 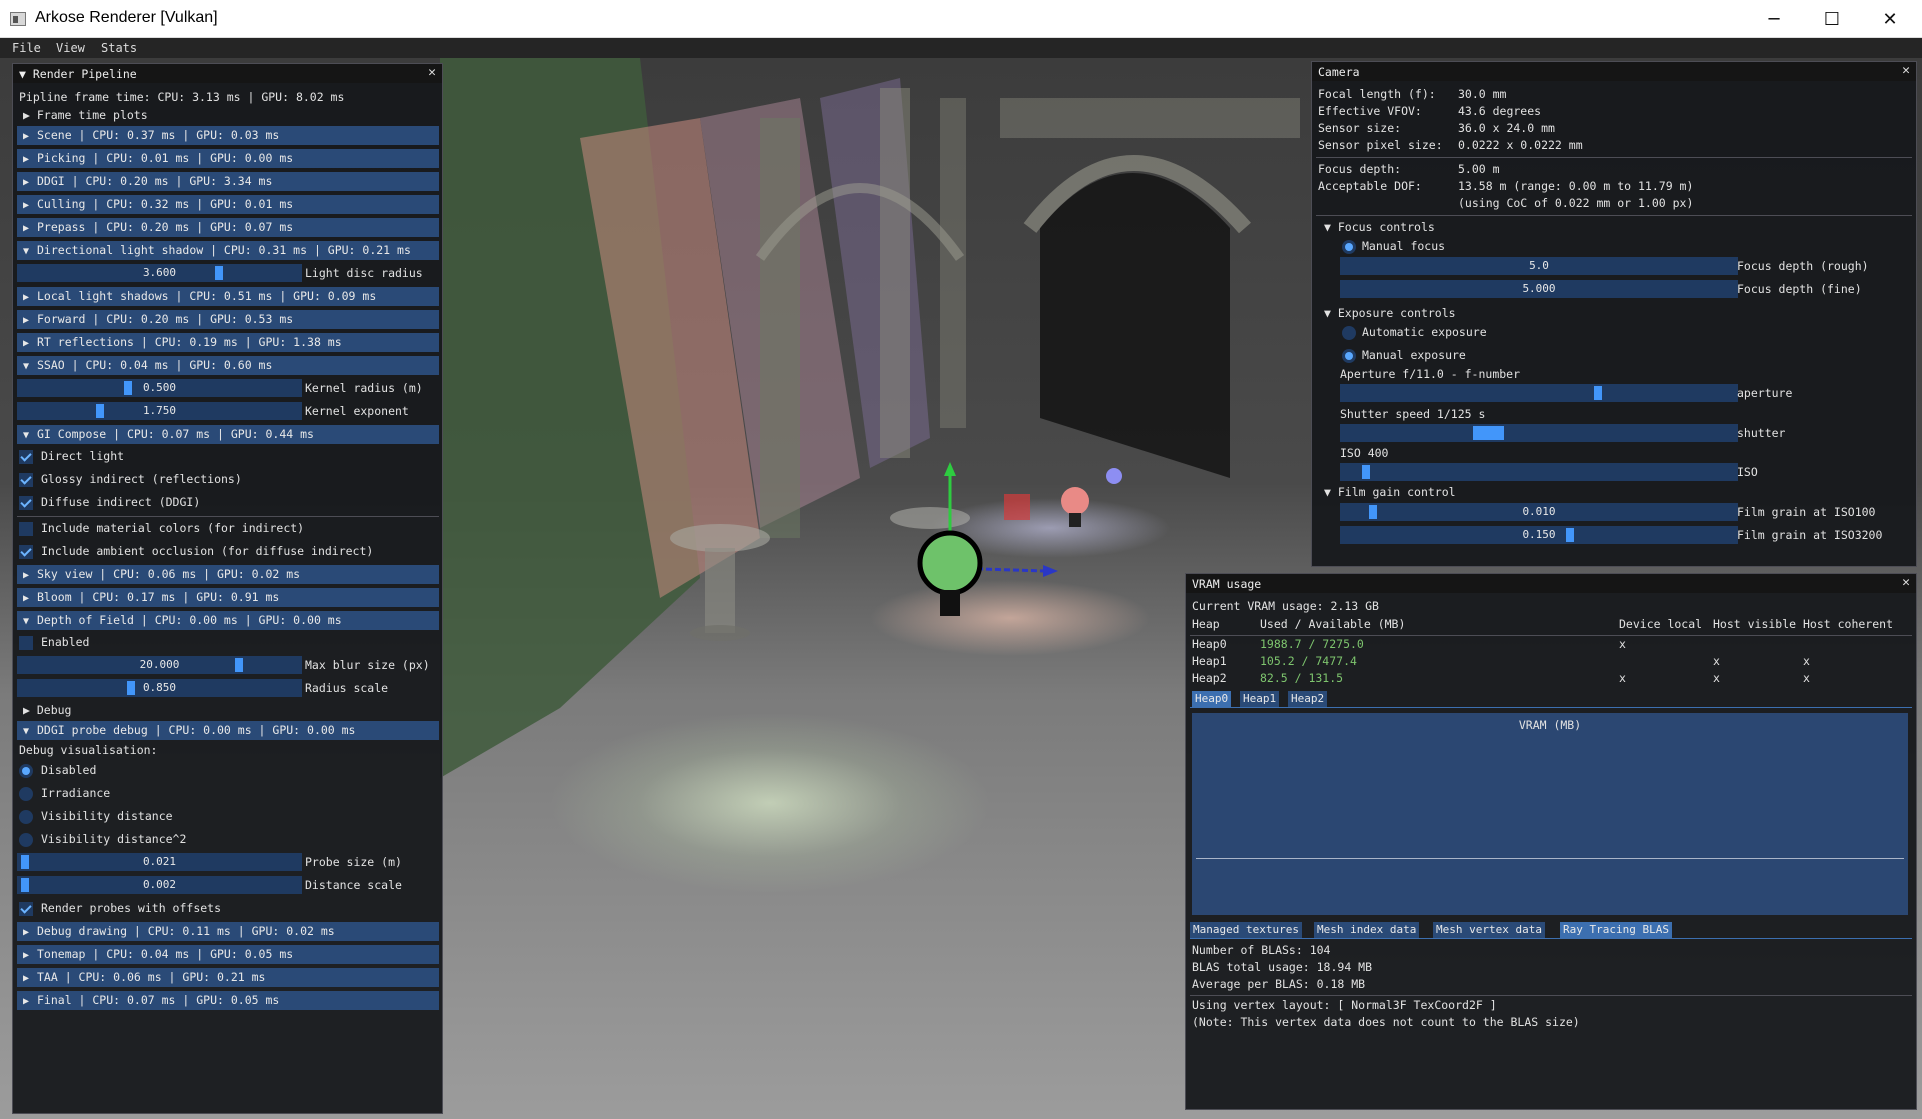 I want to click on distance-scale-label: Distance scale, so click(x=353, y=885).